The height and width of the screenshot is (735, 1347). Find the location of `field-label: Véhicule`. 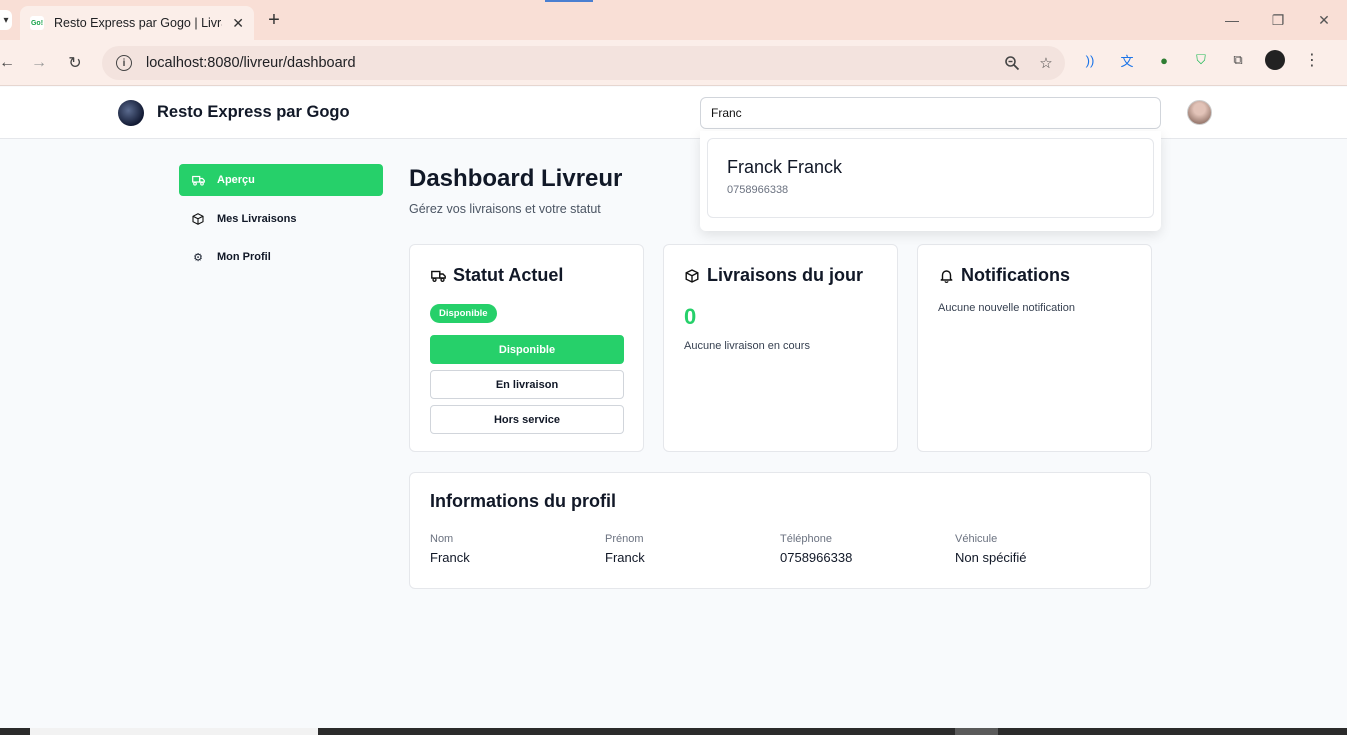

field-label: Véhicule is located at coordinates (976, 539).